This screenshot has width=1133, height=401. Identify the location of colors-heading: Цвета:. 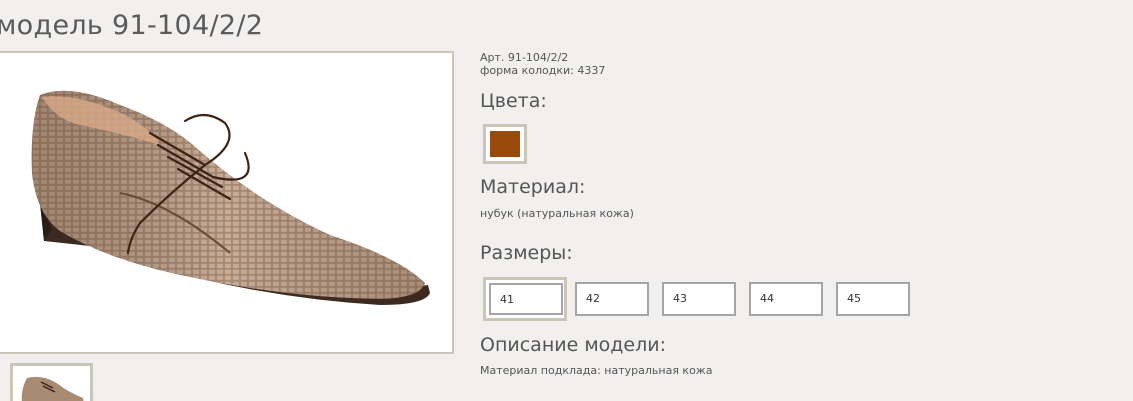
(513, 101).